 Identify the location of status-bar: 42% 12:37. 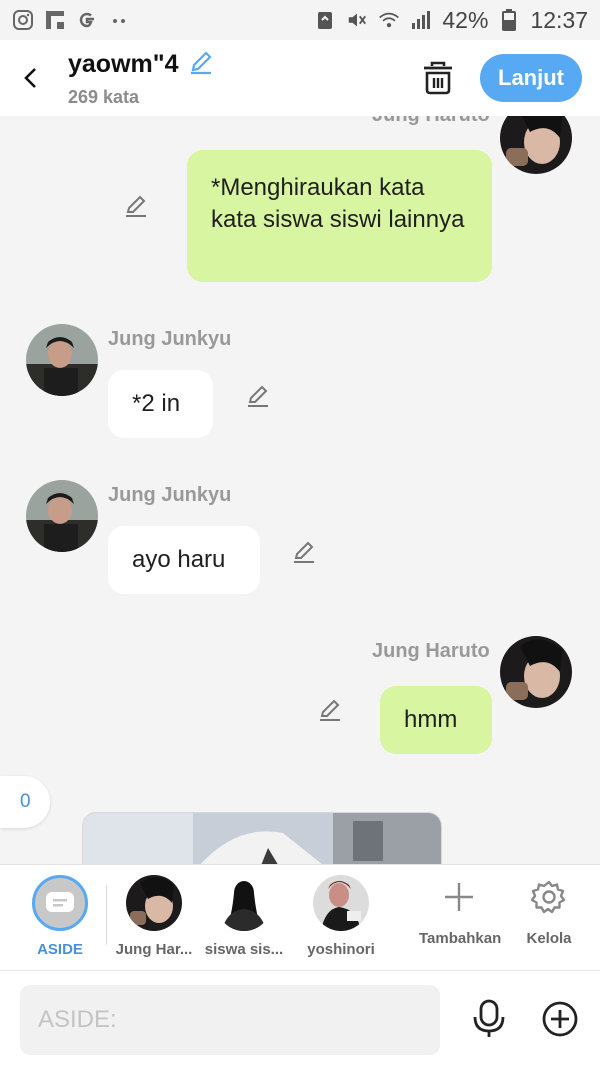
(300, 20).